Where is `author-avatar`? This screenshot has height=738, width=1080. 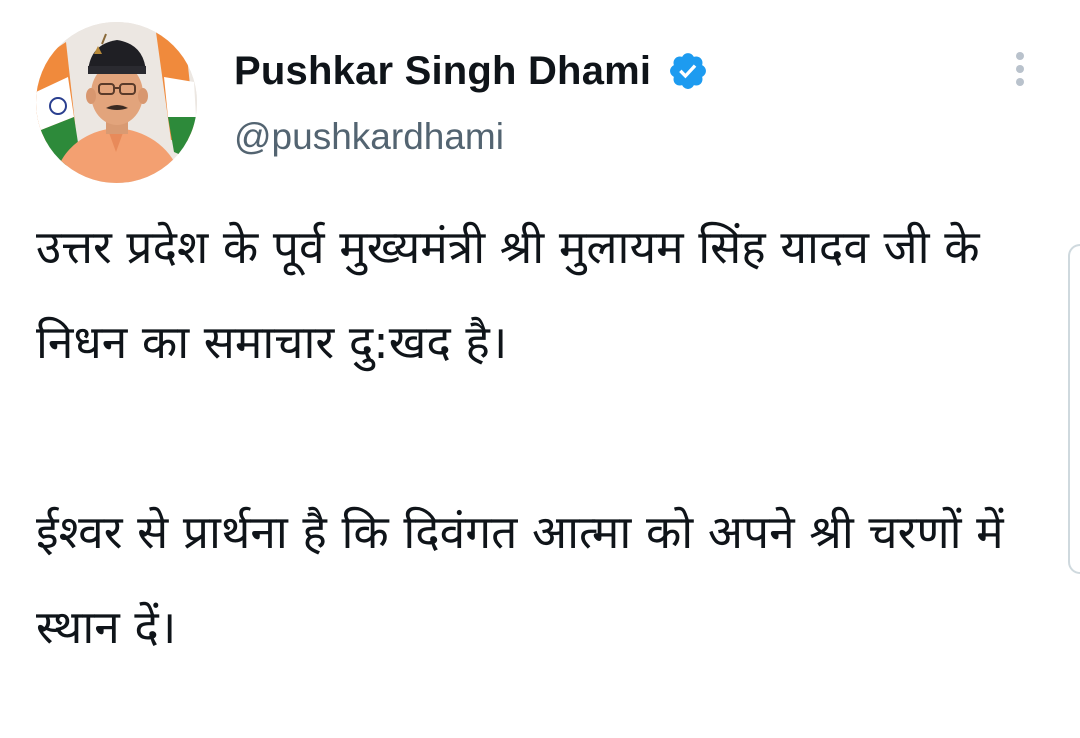
author-avatar is located at coordinates (116, 102).